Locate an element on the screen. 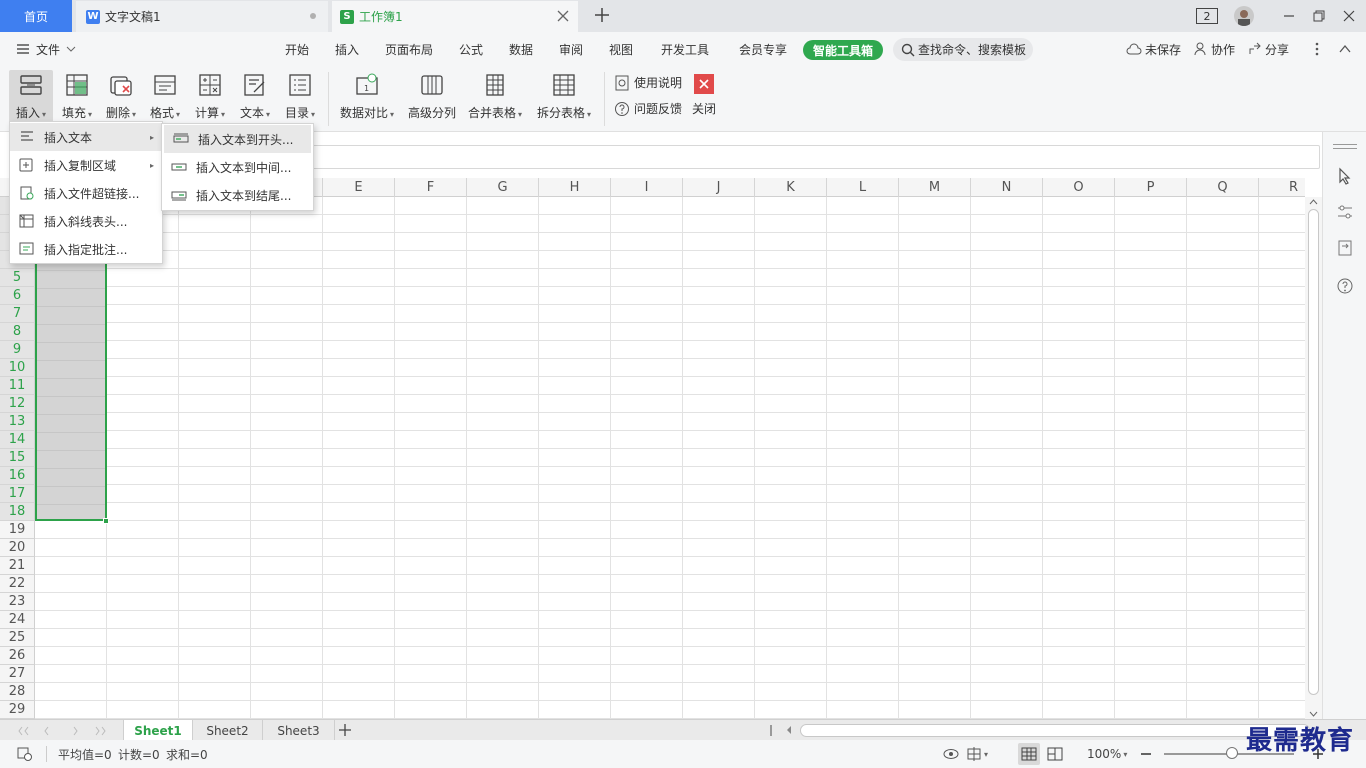  eye-protection-icon is located at coordinates (951, 754).